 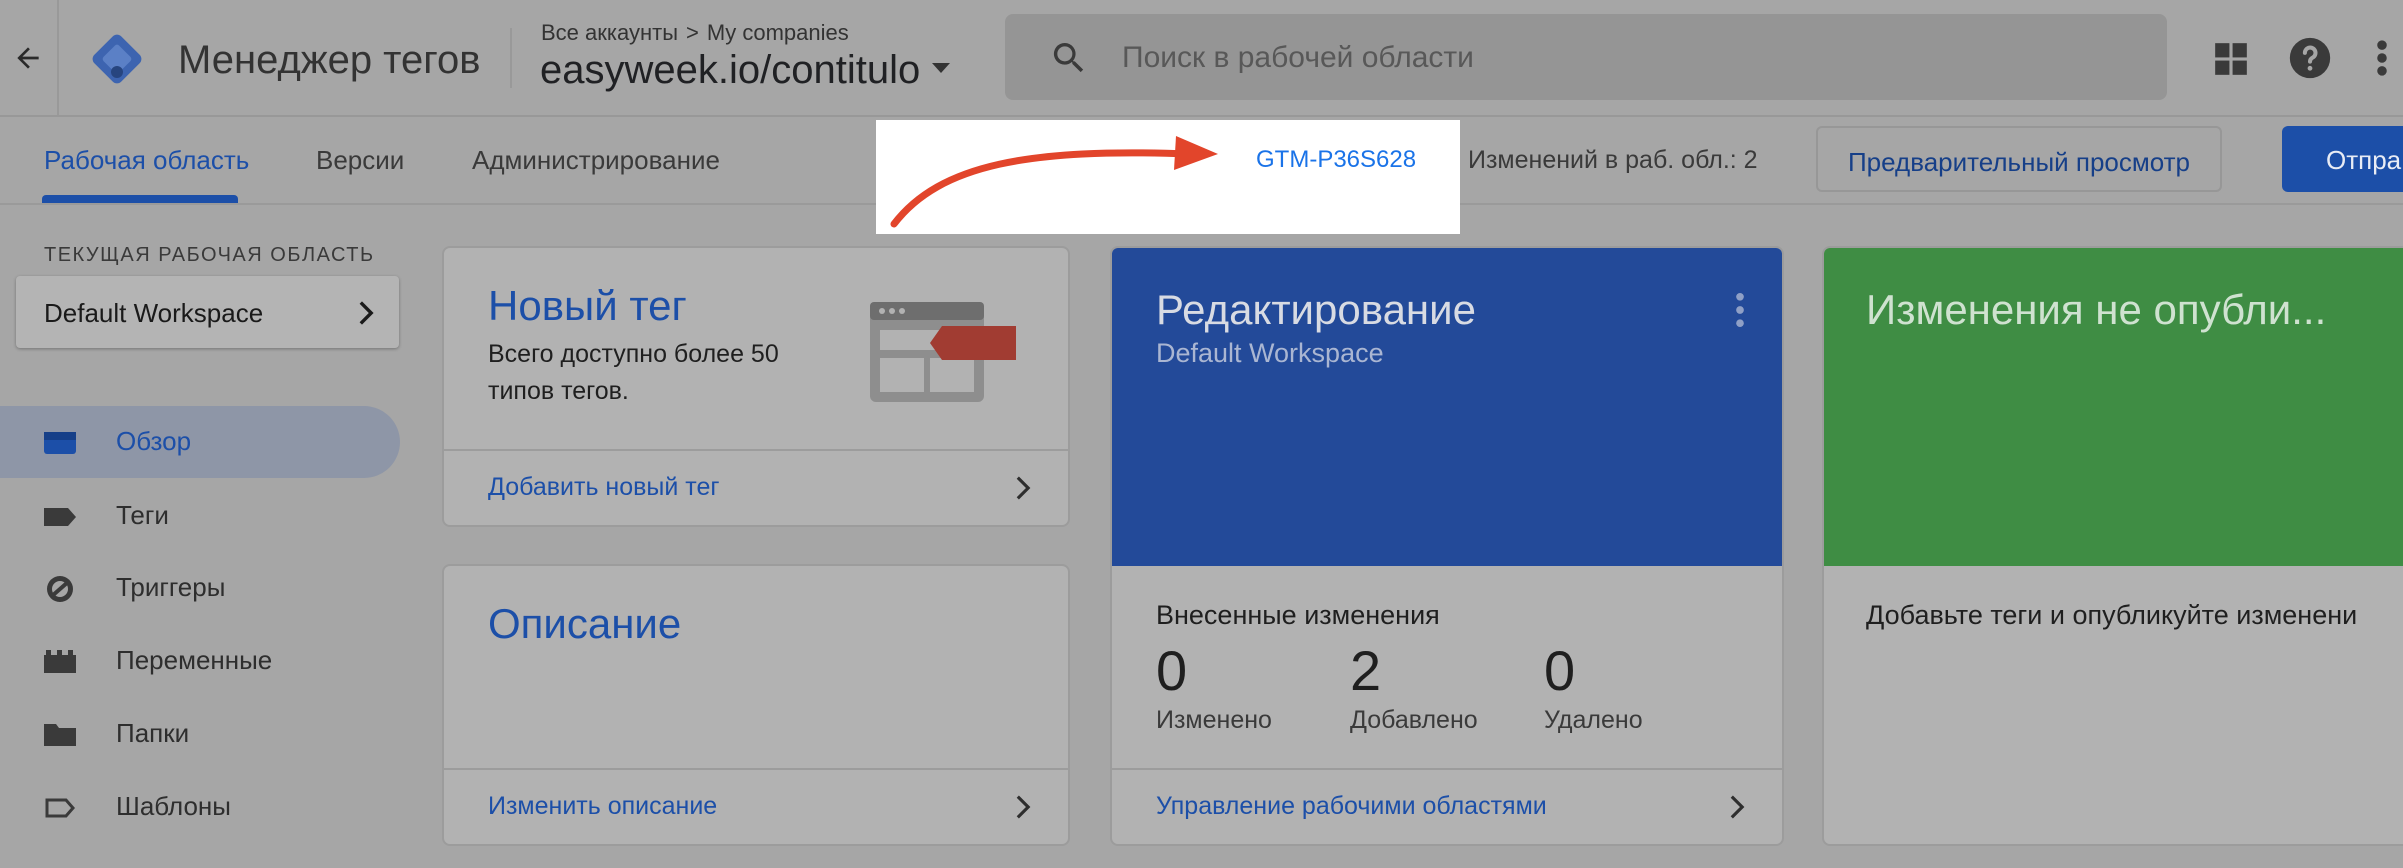 What do you see at coordinates (604, 487) in the screenshot?
I see `add-new-tag-link: Добавить новый тег` at bounding box center [604, 487].